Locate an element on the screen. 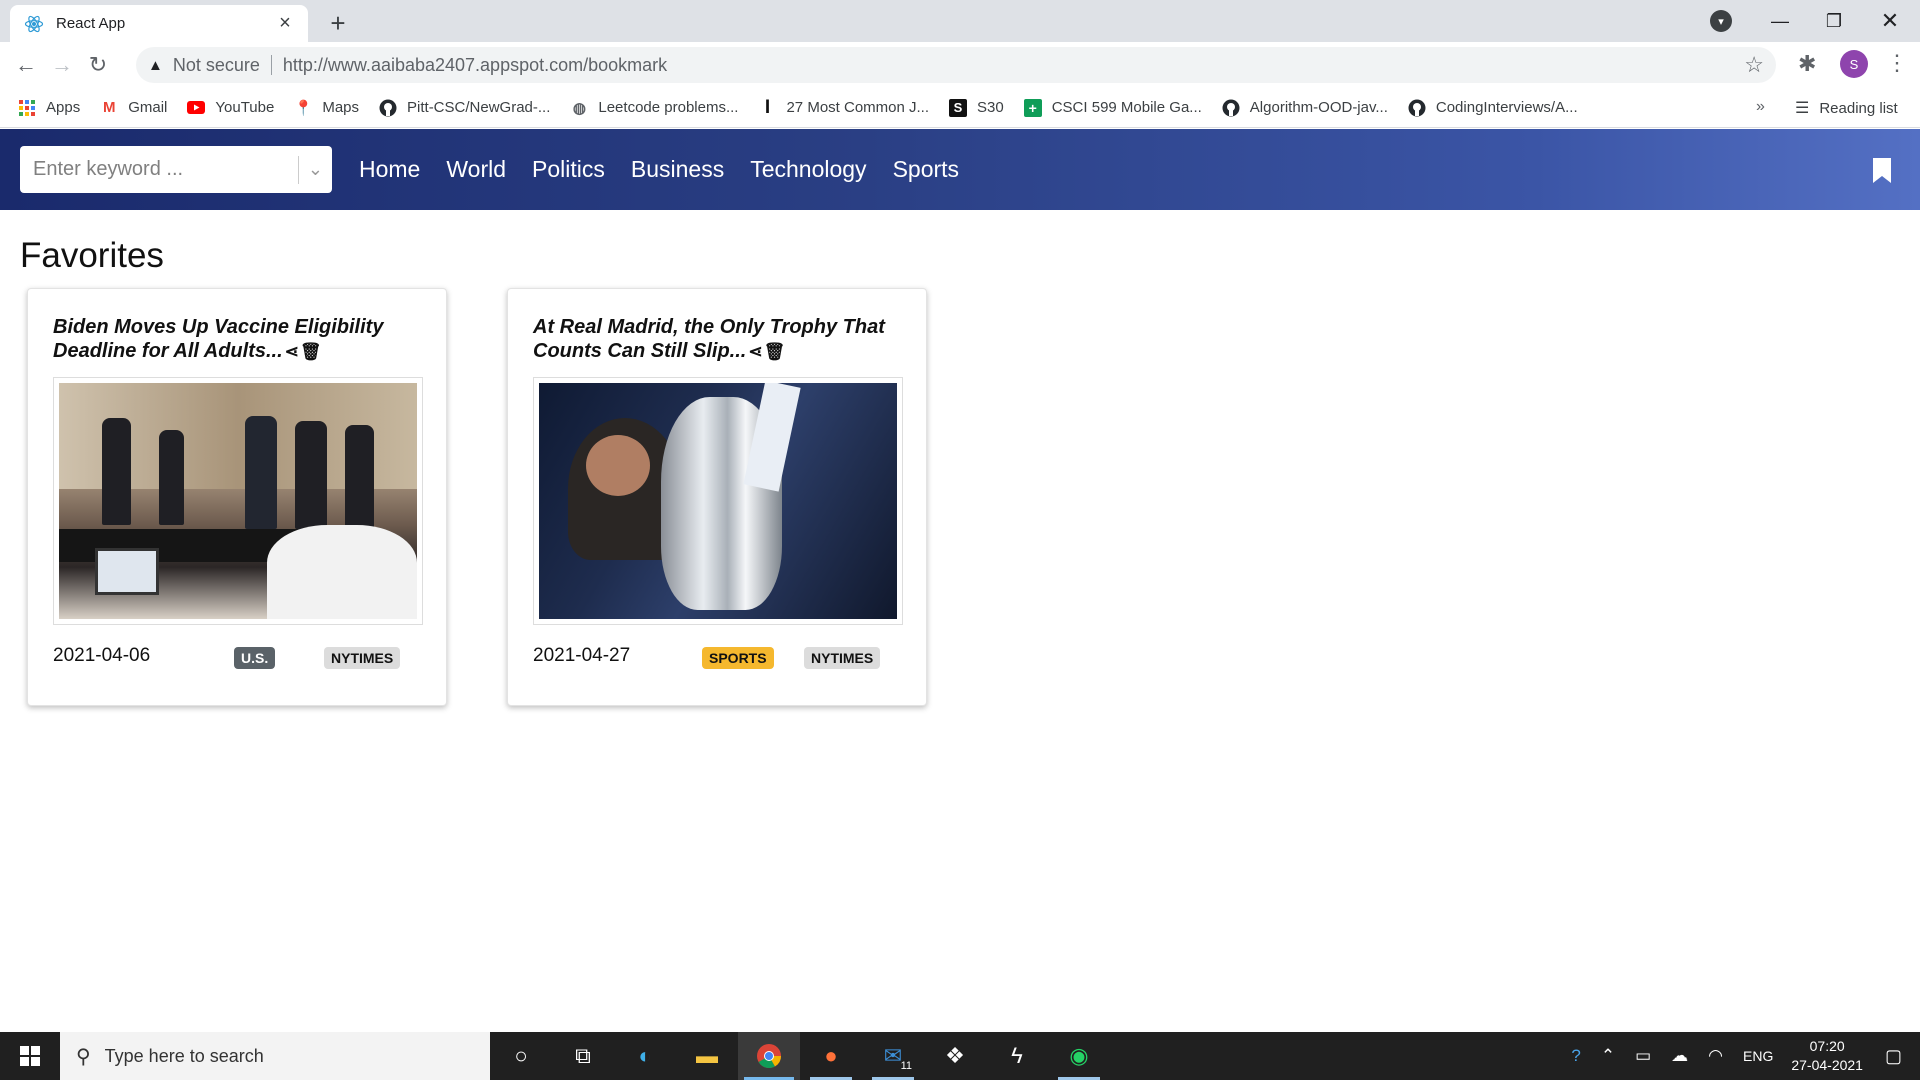 This screenshot has height=1080, width=1920. keyword-search-select: ⌄ is located at coordinates (176, 169).